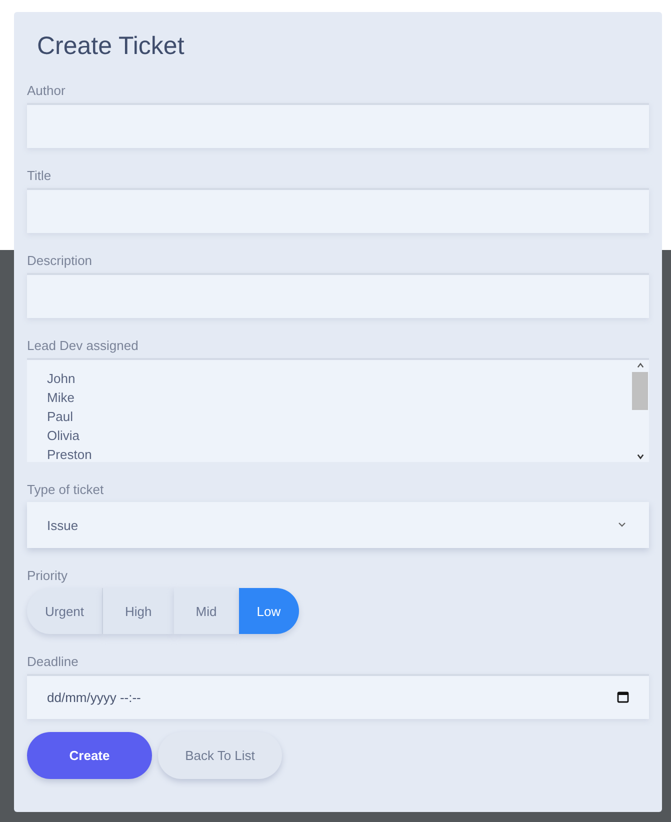 This screenshot has height=822, width=671. Describe the element at coordinates (339, 416) in the screenshot. I see `list-option: Paul` at that location.